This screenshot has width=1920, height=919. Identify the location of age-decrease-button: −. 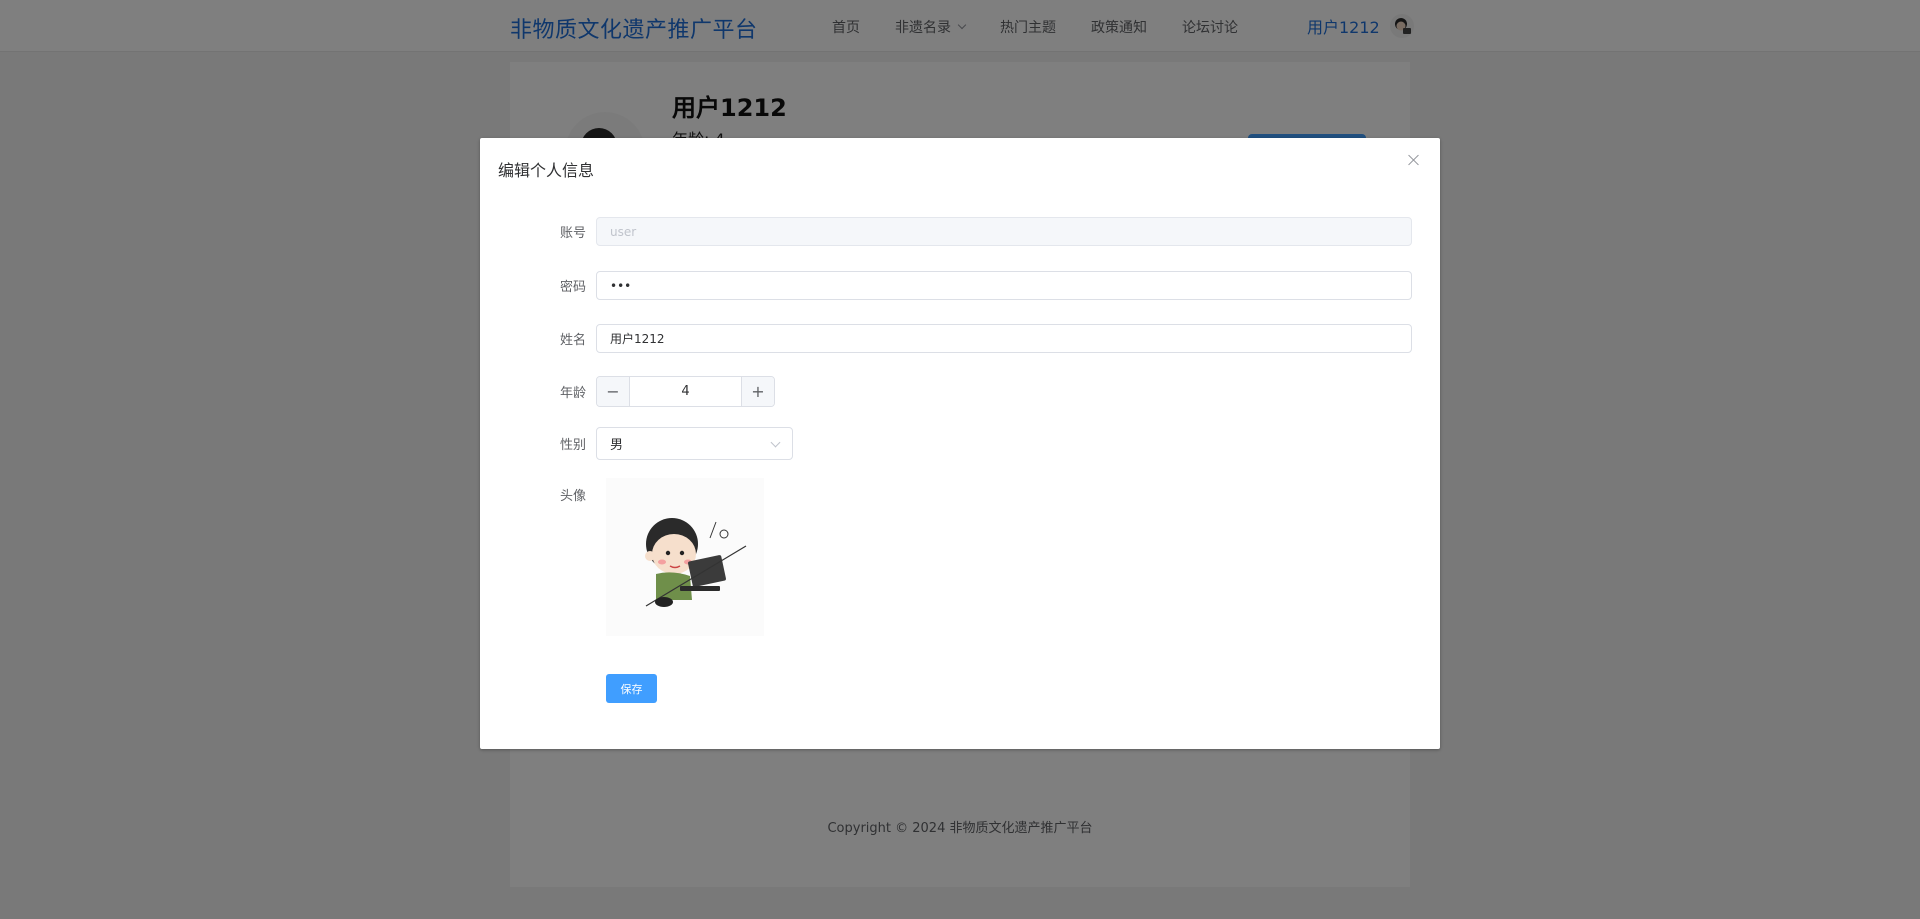
(613, 391).